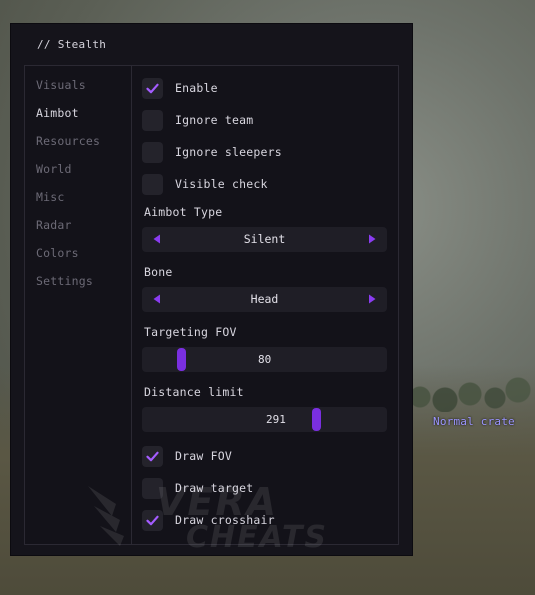 The width and height of the screenshot is (535, 595). Describe the element at coordinates (214, 120) in the screenshot. I see `ignore-team-label: Ignore team` at that location.